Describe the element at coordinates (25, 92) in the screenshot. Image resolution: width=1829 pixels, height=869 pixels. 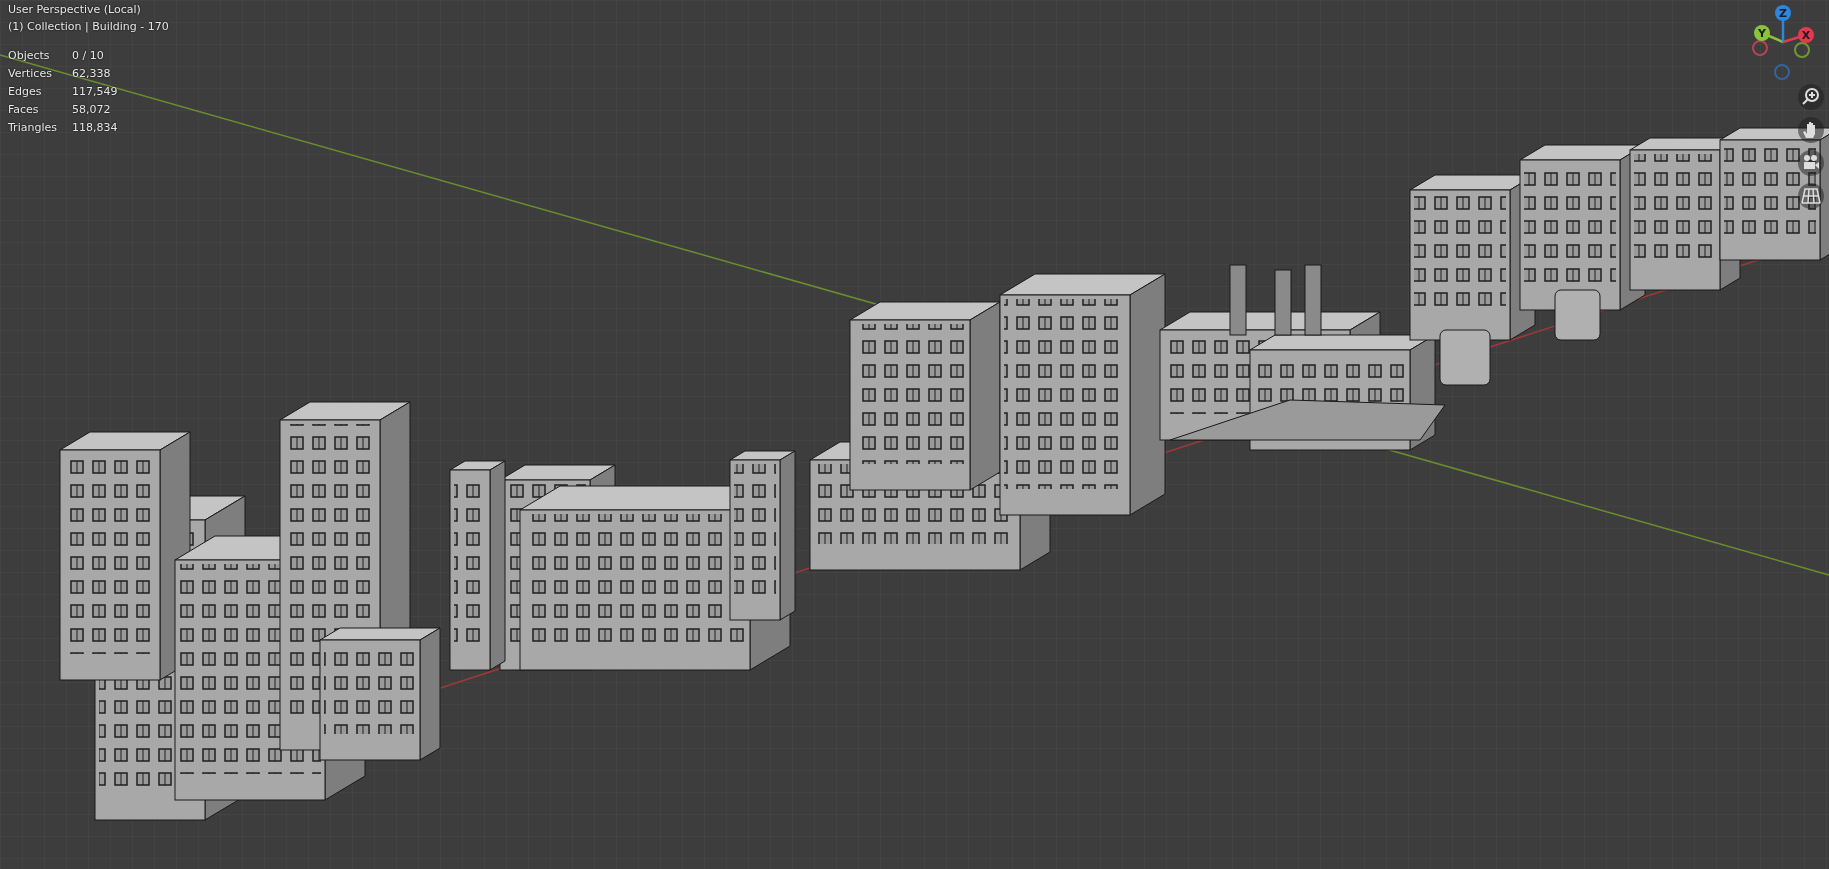
I see `stat-label: Edges` at that location.